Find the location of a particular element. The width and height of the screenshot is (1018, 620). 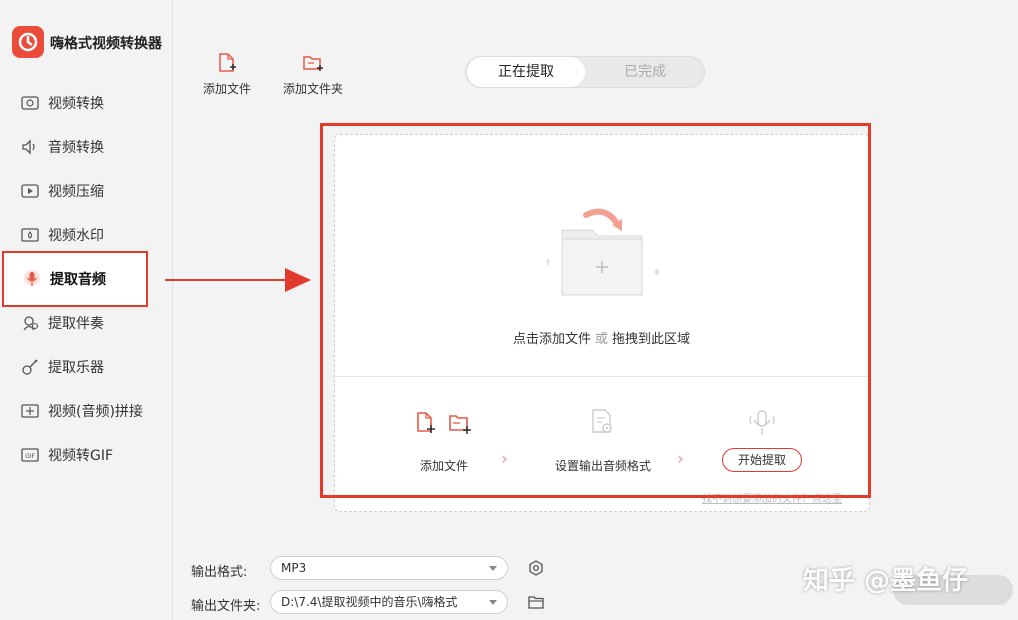

output-format-label: 输出格式: is located at coordinates (219, 572).